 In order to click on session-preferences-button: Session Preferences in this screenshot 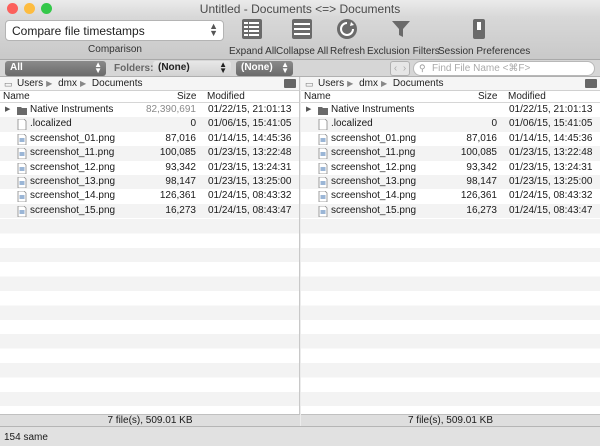, I will do `click(484, 37)`.